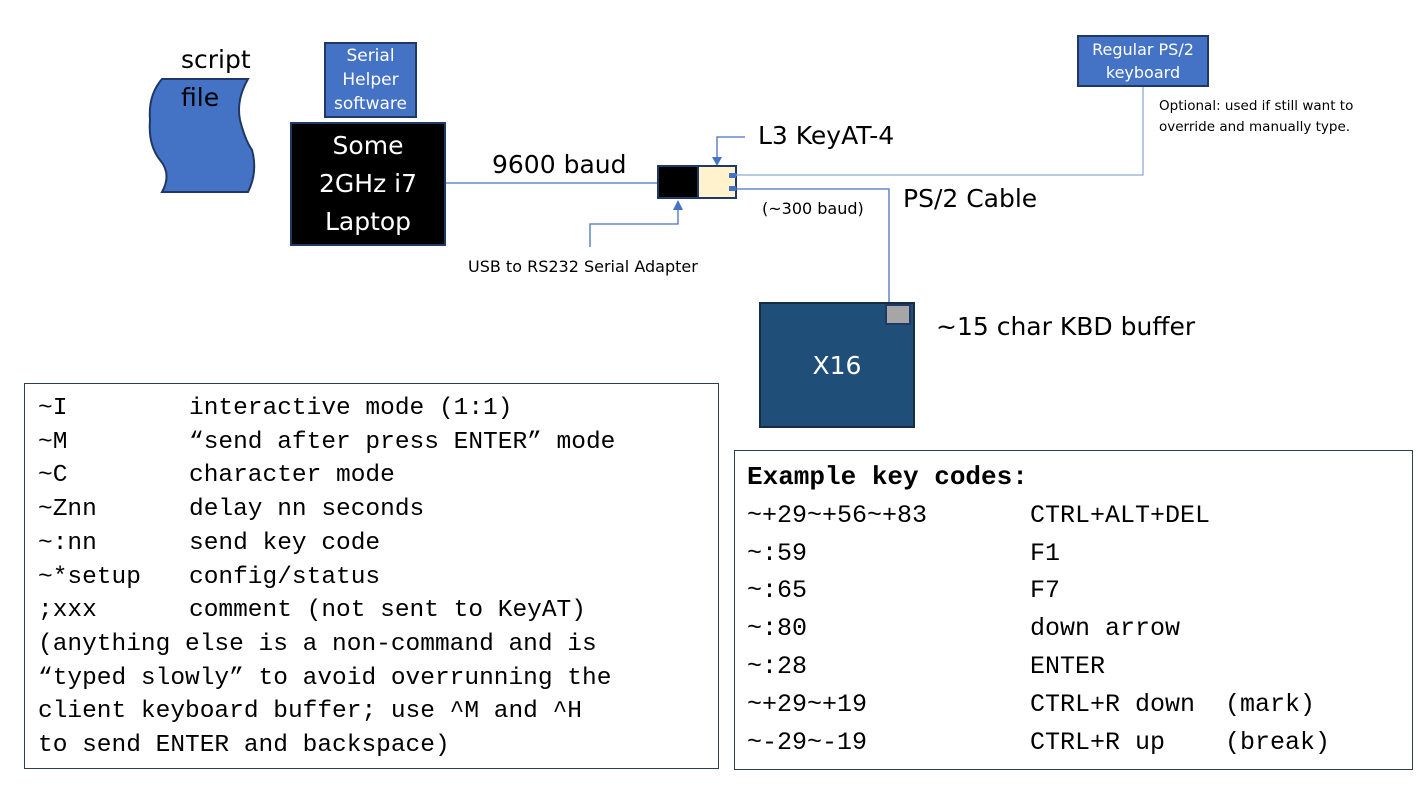 The image size is (1427, 791). Describe the element at coordinates (898, 314) in the screenshot. I see `ps2-port` at that location.